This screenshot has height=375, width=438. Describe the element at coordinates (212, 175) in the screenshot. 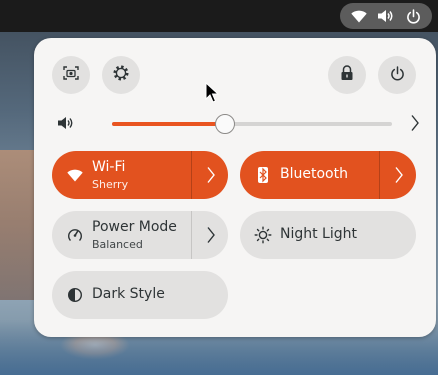

I see `wifi-menu-arrow` at that location.